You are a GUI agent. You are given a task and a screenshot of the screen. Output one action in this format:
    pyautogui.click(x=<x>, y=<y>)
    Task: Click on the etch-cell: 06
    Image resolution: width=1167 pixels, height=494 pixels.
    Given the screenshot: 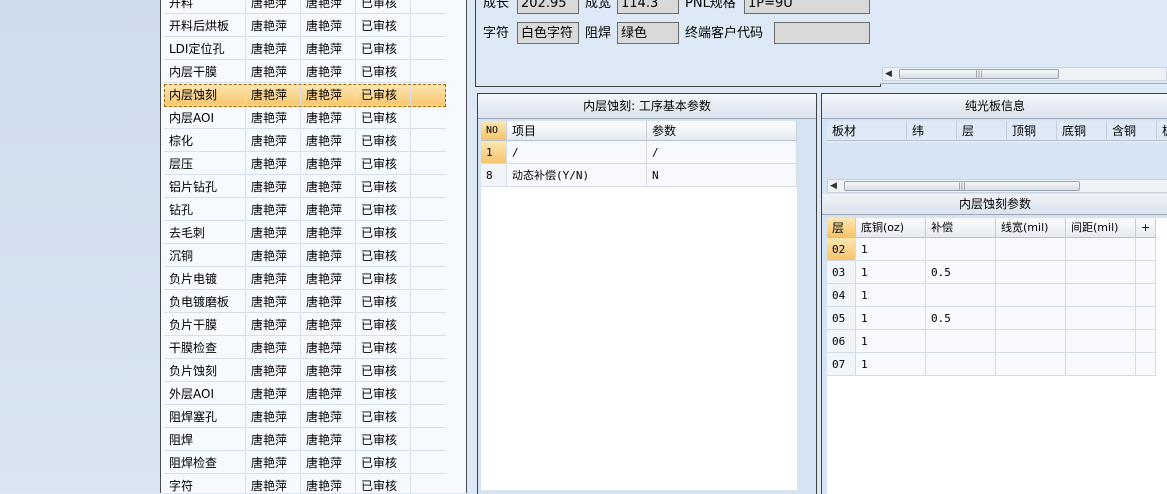 What is the action you would take?
    pyautogui.click(x=841, y=341)
    